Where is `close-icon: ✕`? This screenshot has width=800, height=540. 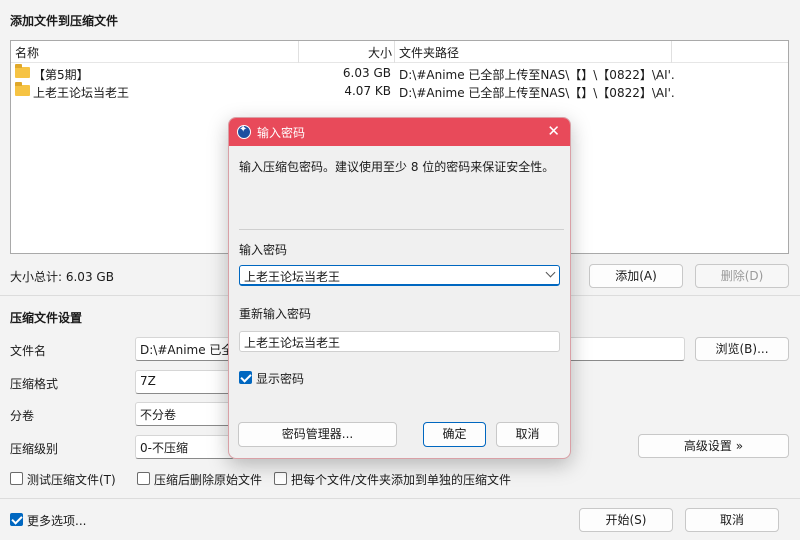 close-icon: ✕ is located at coordinates (553, 131).